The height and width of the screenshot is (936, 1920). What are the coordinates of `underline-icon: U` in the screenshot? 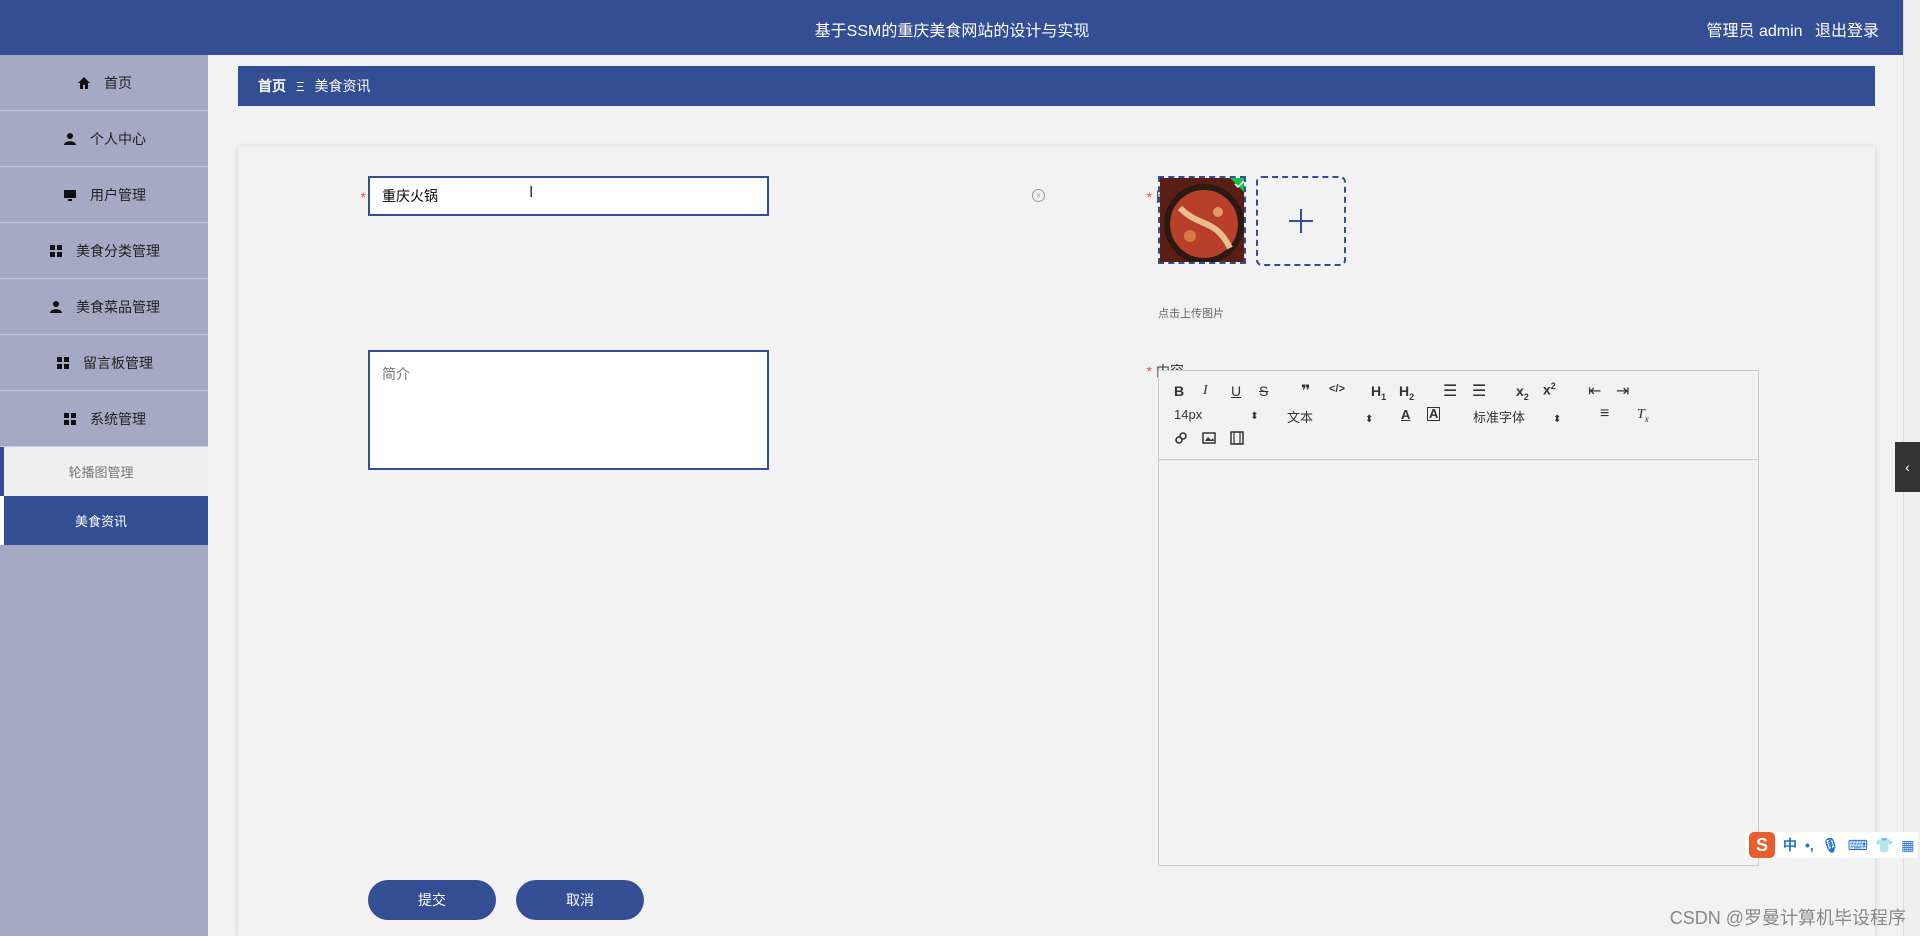 It's located at (1236, 391).